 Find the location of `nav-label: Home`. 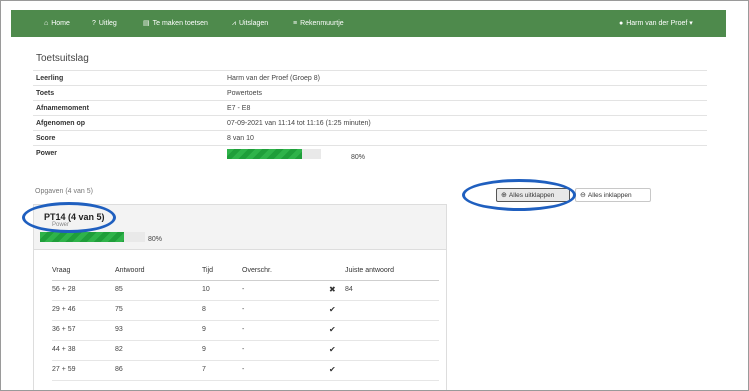

nav-label: Home is located at coordinates (60, 23).